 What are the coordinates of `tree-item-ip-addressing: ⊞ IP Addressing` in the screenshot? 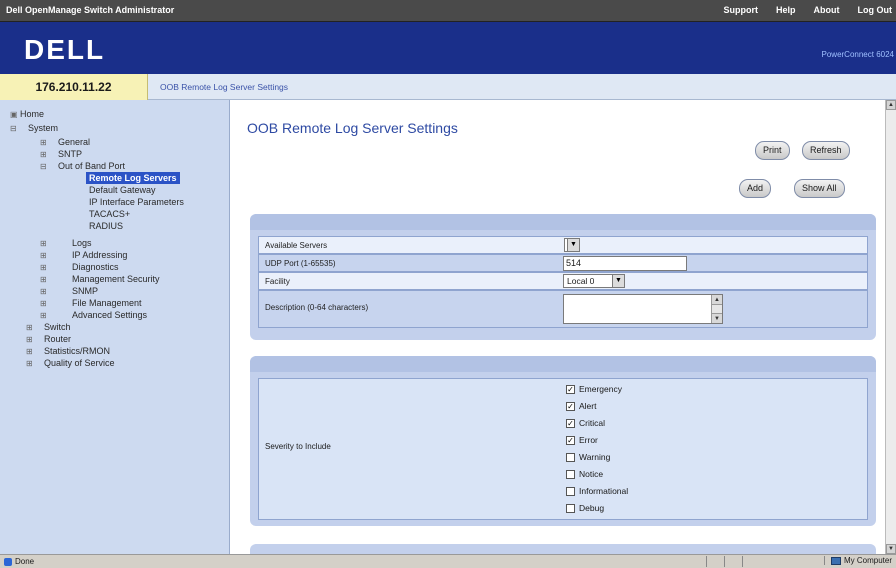 It's located at (83, 255).